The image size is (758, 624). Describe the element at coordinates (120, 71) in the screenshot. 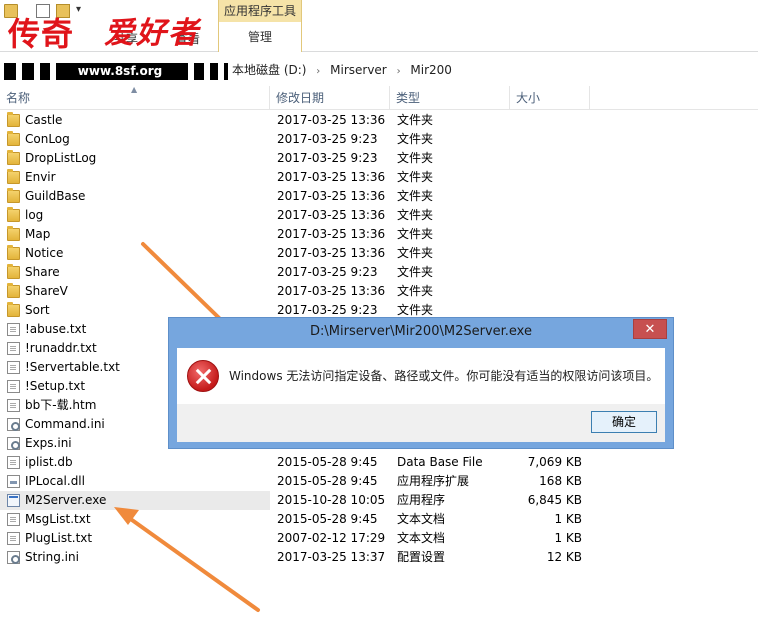

I see `watermark-url: www.8sf.org` at that location.